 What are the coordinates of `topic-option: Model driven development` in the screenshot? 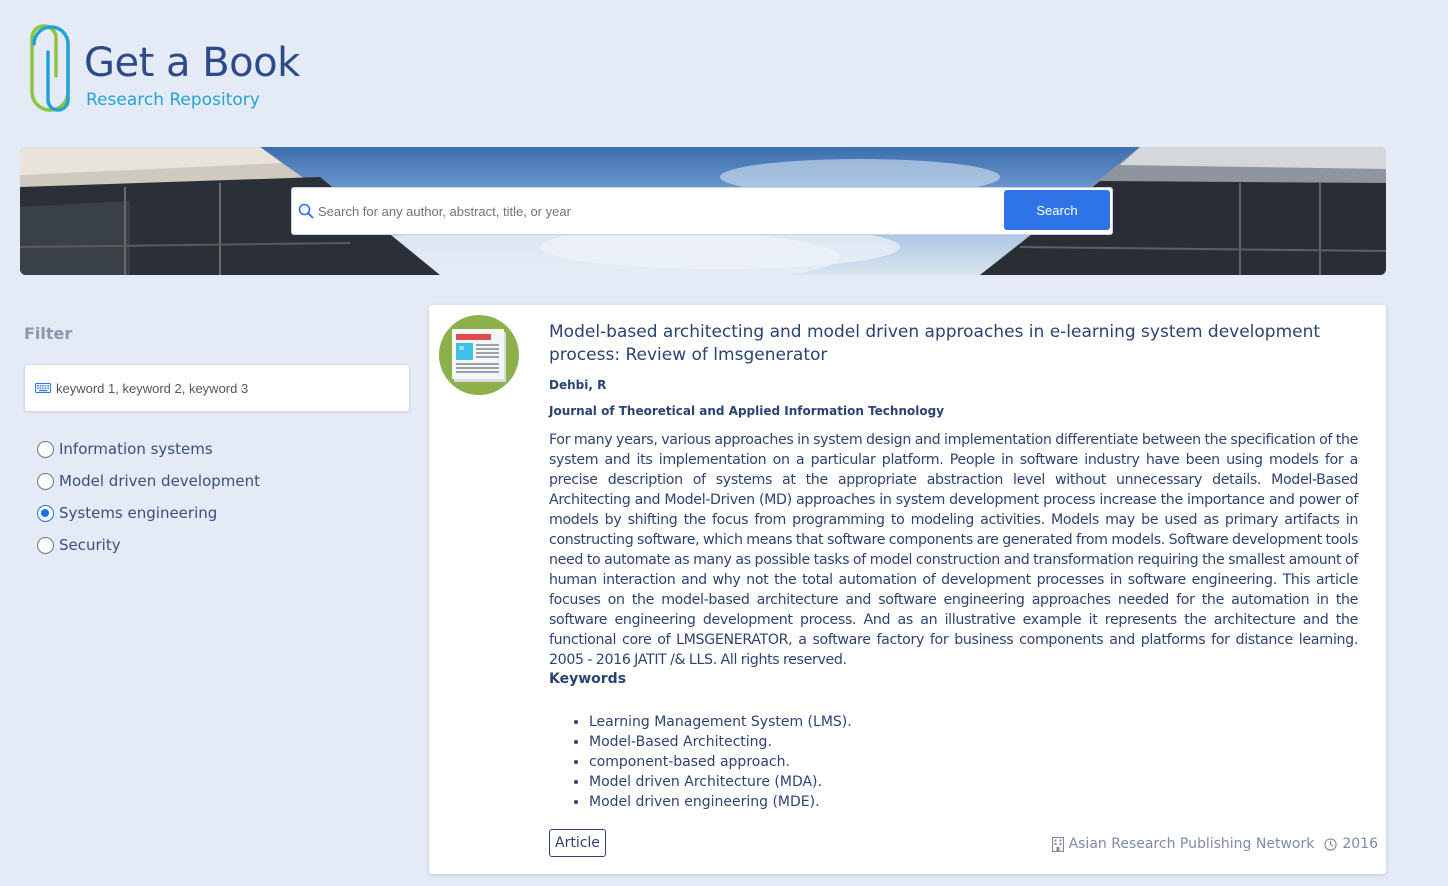 It's located at (148, 481).